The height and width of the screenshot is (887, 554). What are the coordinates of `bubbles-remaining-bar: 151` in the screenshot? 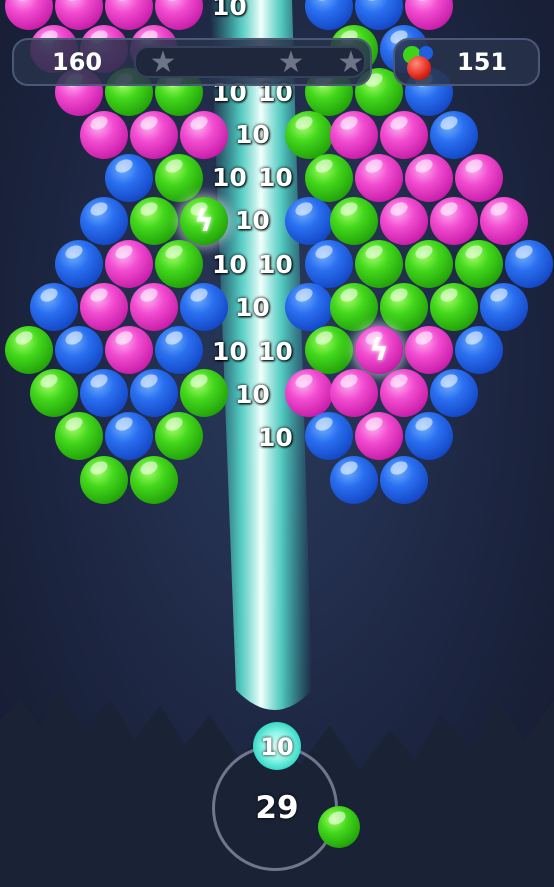 It's located at (466, 62).